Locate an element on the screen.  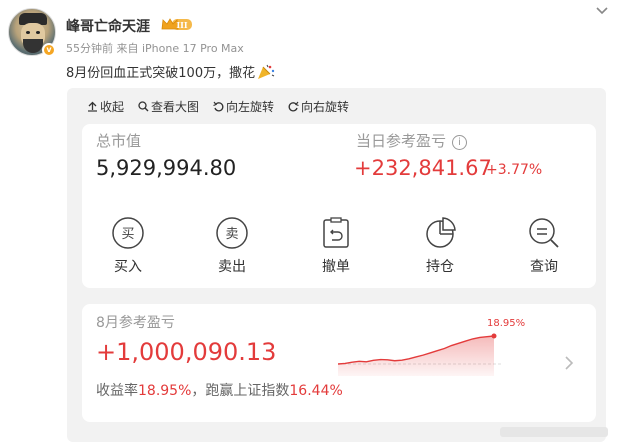
rotate-left-icon is located at coordinates (218, 106).